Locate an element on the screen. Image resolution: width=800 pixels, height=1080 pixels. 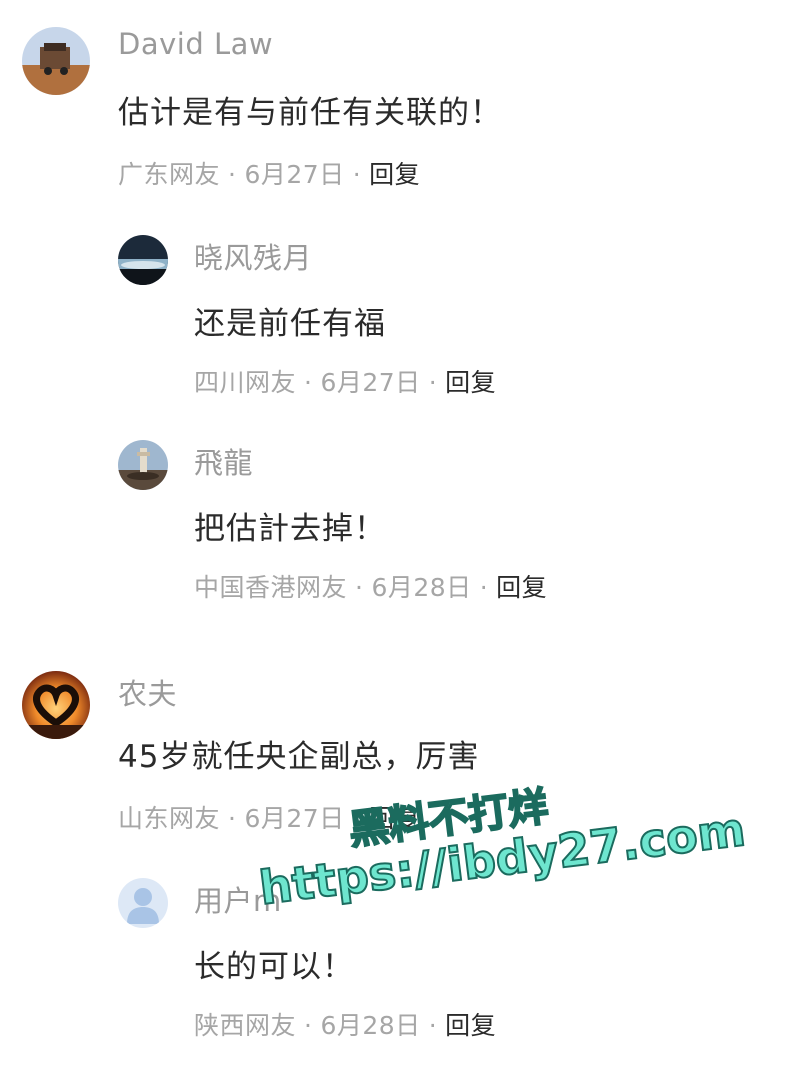
comment-item: 农夫 45岁就任央企副总，厉害 山东网友 · 6月27日 · 回复 is located at coordinates (372, 756).